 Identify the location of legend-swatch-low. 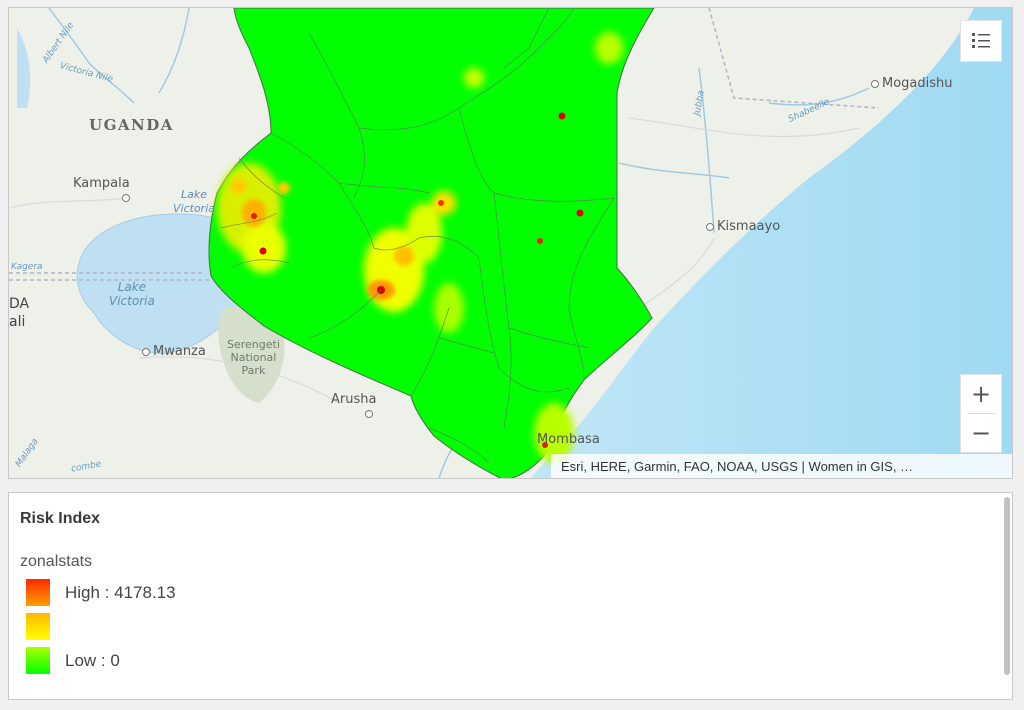
(38, 660).